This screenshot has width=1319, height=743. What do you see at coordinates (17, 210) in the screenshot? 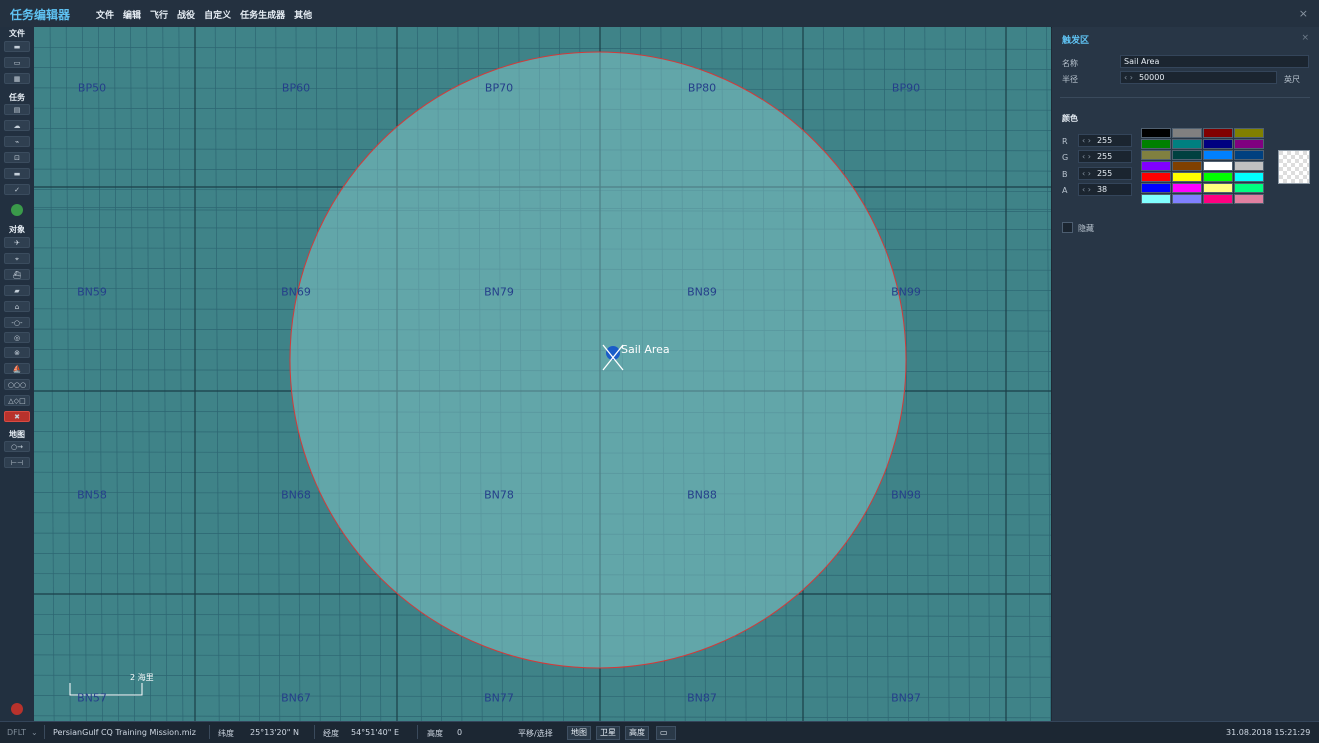
I see `fly-icon` at bounding box center [17, 210].